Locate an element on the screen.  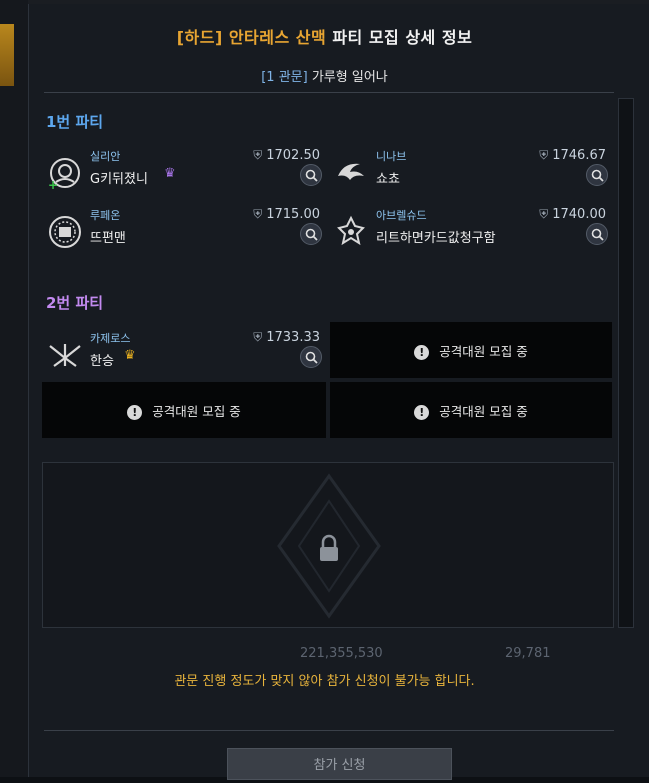
lock-icon is located at coordinates (329, 547).